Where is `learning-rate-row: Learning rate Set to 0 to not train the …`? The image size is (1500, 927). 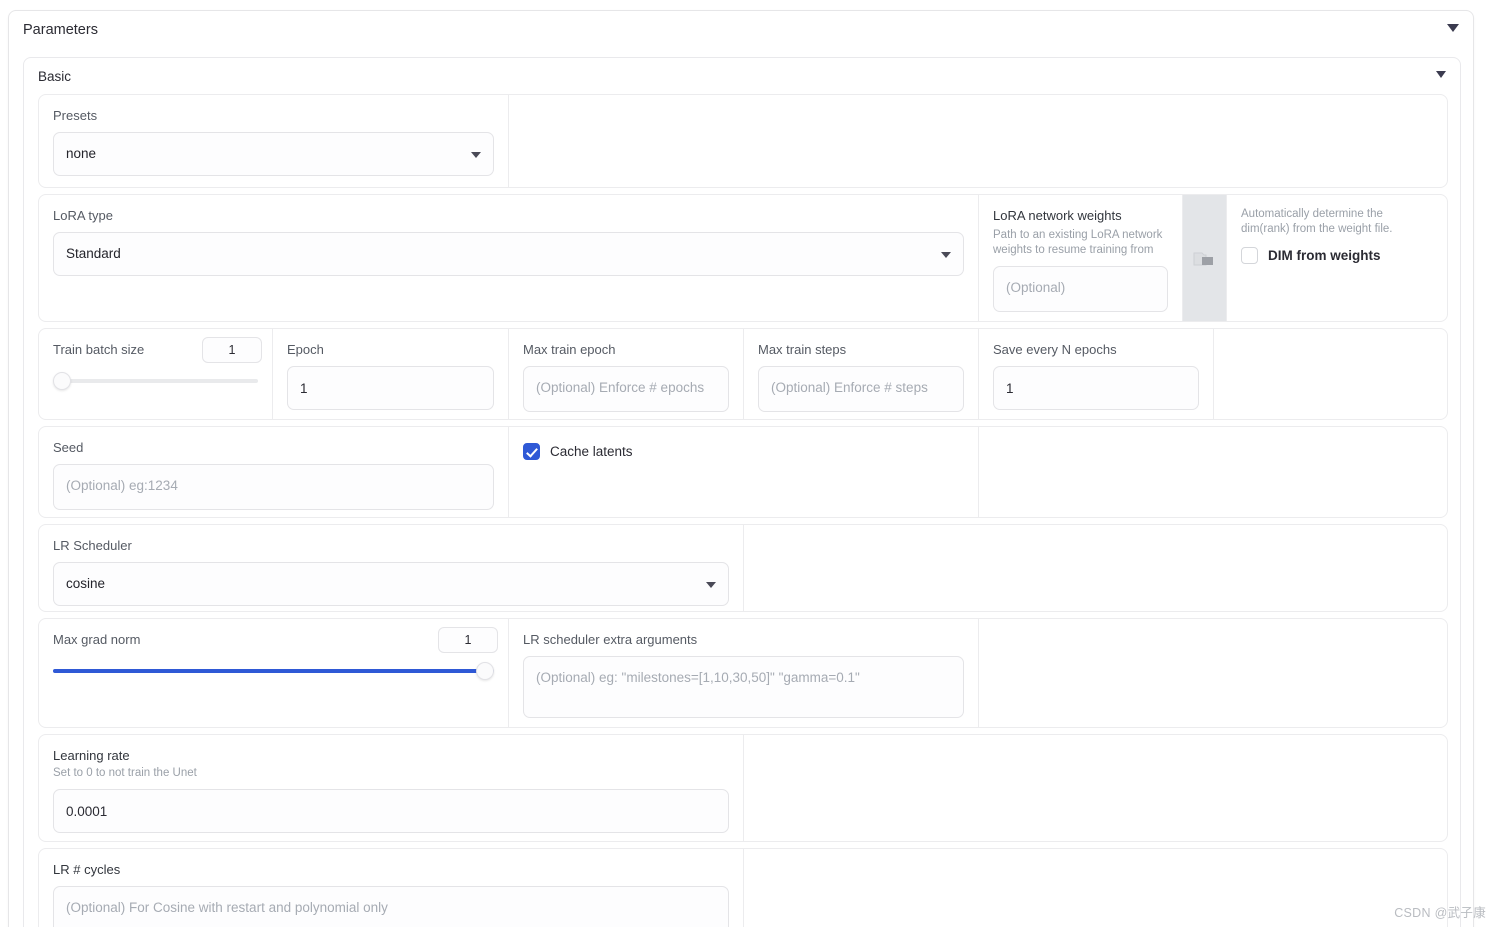 learning-rate-row: Learning rate Set to 0 to not train the … is located at coordinates (743, 788).